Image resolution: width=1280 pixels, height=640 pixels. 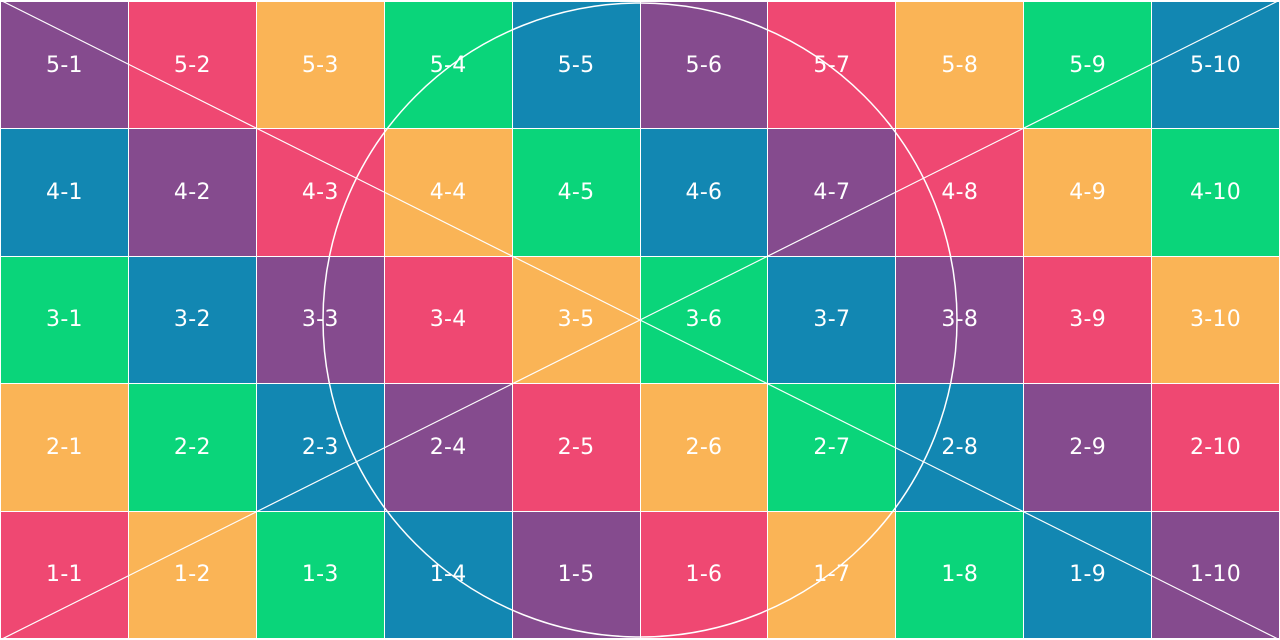 What do you see at coordinates (64, 65) in the screenshot?
I see `tile-5-1: 5-1` at bounding box center [64, 65].